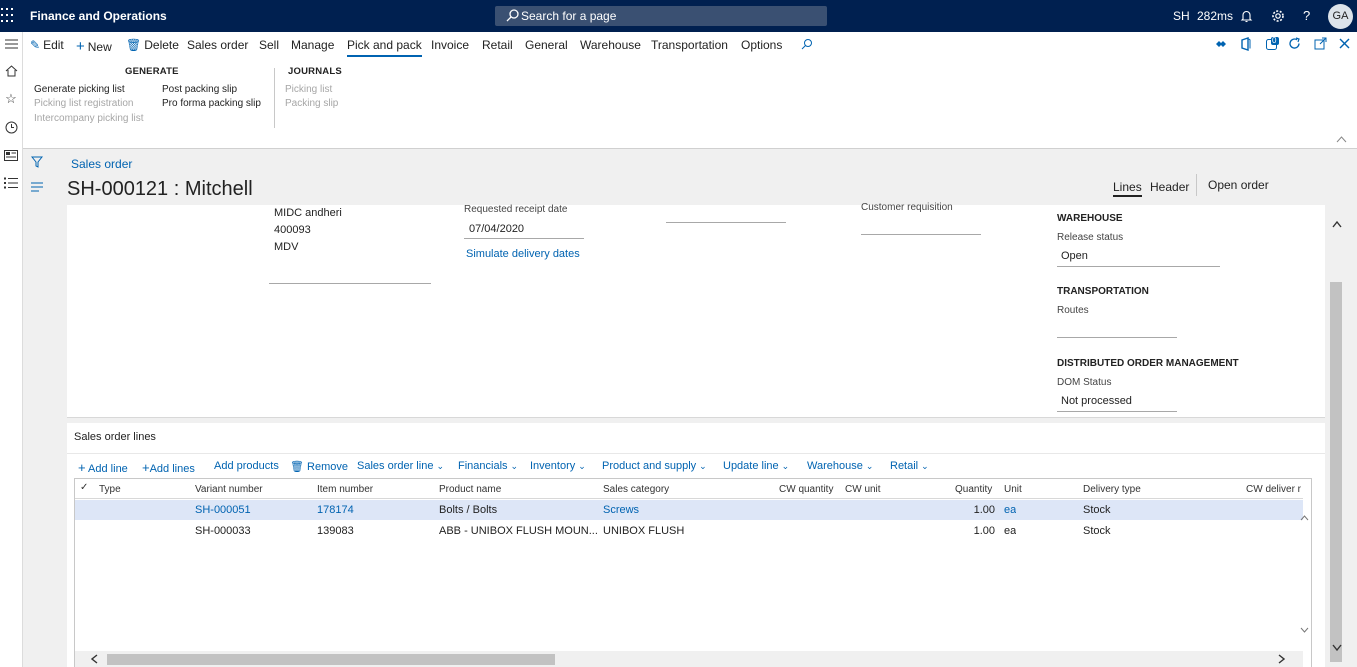 The height and width of the screenshot is (667, 1357). I want to click on post-packing-slip-button: Post packing slip, so click(199, 89).